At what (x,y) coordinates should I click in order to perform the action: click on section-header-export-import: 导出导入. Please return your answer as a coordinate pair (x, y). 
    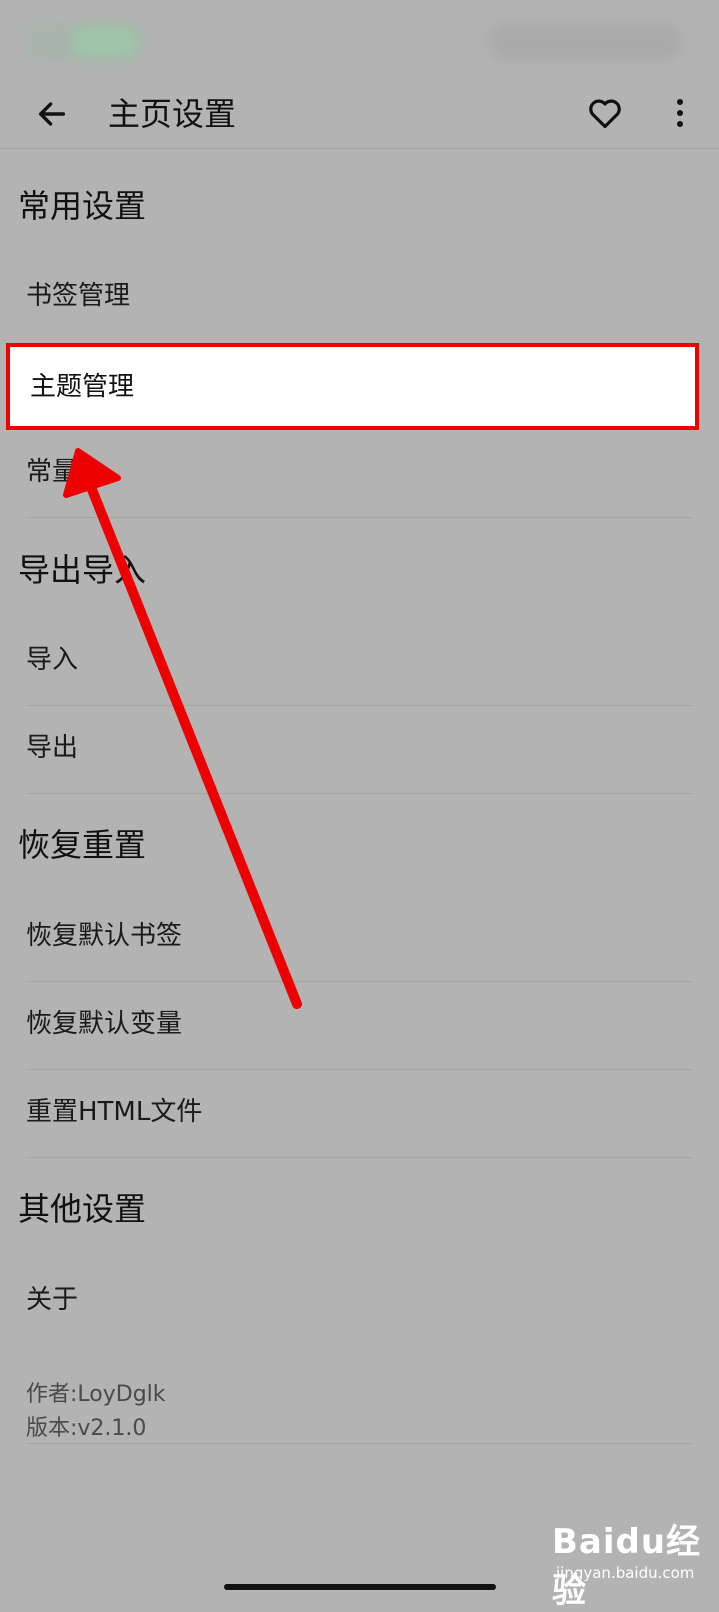
    Looking at the image, I should click on (82, 570).